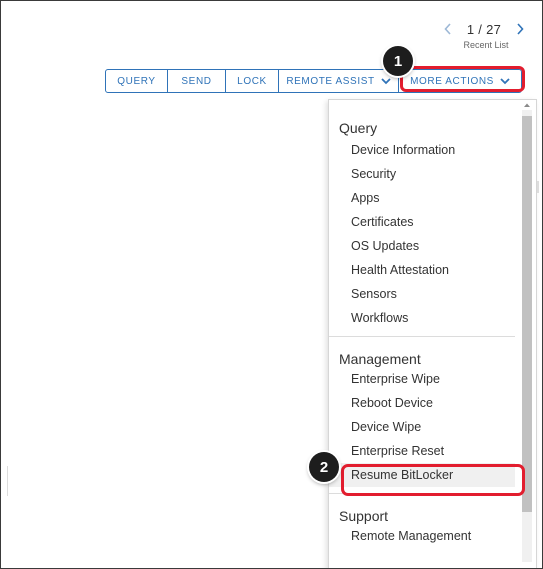  What do you see at coordinates (330, 81) in the screenshot?
I see `remote-assist-label: REMOTE ASSIST` at bounding box center [330, 81].